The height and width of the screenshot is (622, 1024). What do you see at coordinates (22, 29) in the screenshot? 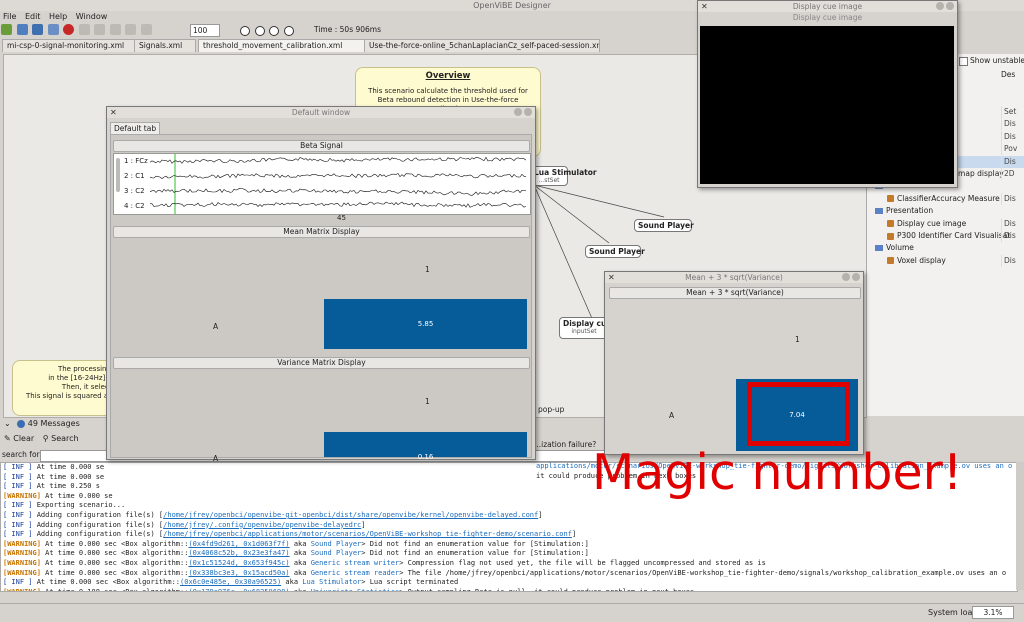
I see `open-icon` at bounding box center [22, 29].